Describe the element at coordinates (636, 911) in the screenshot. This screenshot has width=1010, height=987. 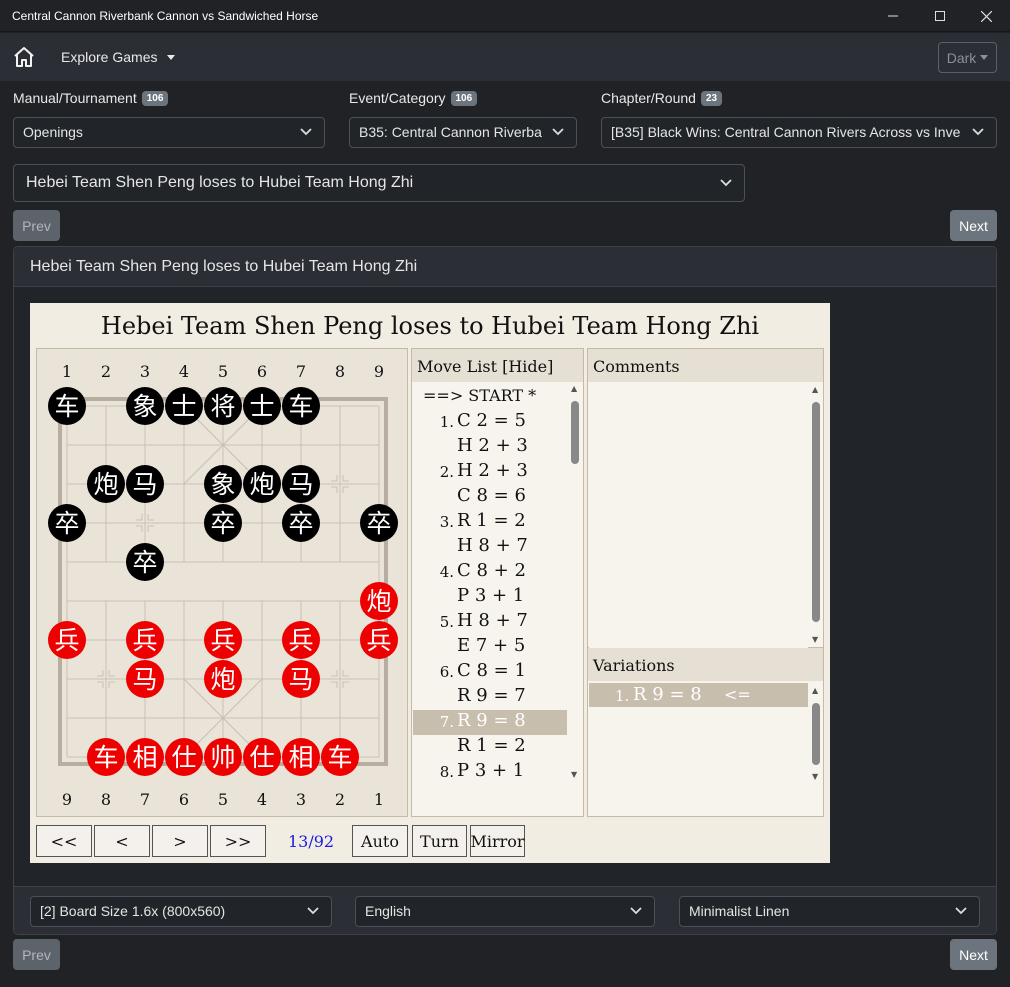
I see `chevron-down-icon` at that location.